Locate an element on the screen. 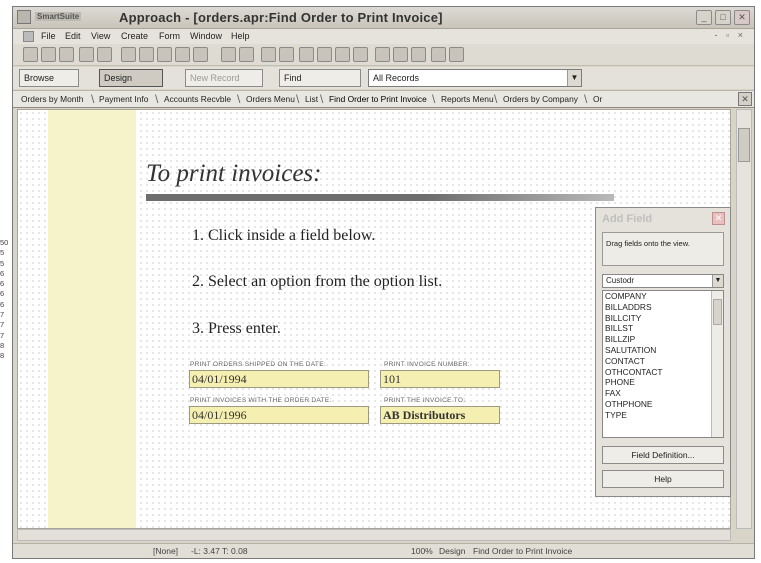  horizontal-scrollbar is located at coordinates (374, 535).